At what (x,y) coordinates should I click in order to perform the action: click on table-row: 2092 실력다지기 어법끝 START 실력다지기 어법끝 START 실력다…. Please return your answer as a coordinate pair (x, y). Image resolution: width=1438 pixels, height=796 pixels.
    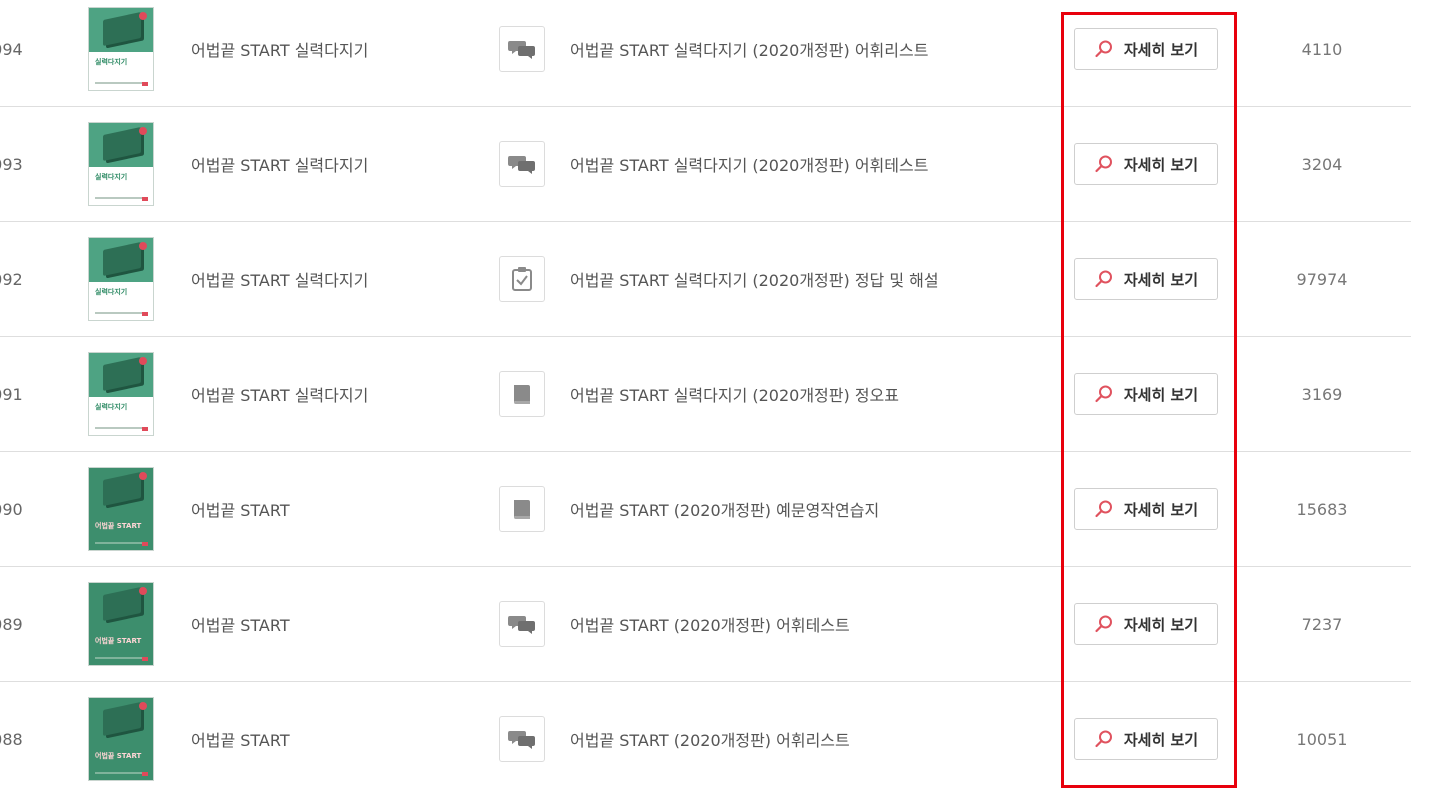
    Looking at the image, I should click on (705, 279).